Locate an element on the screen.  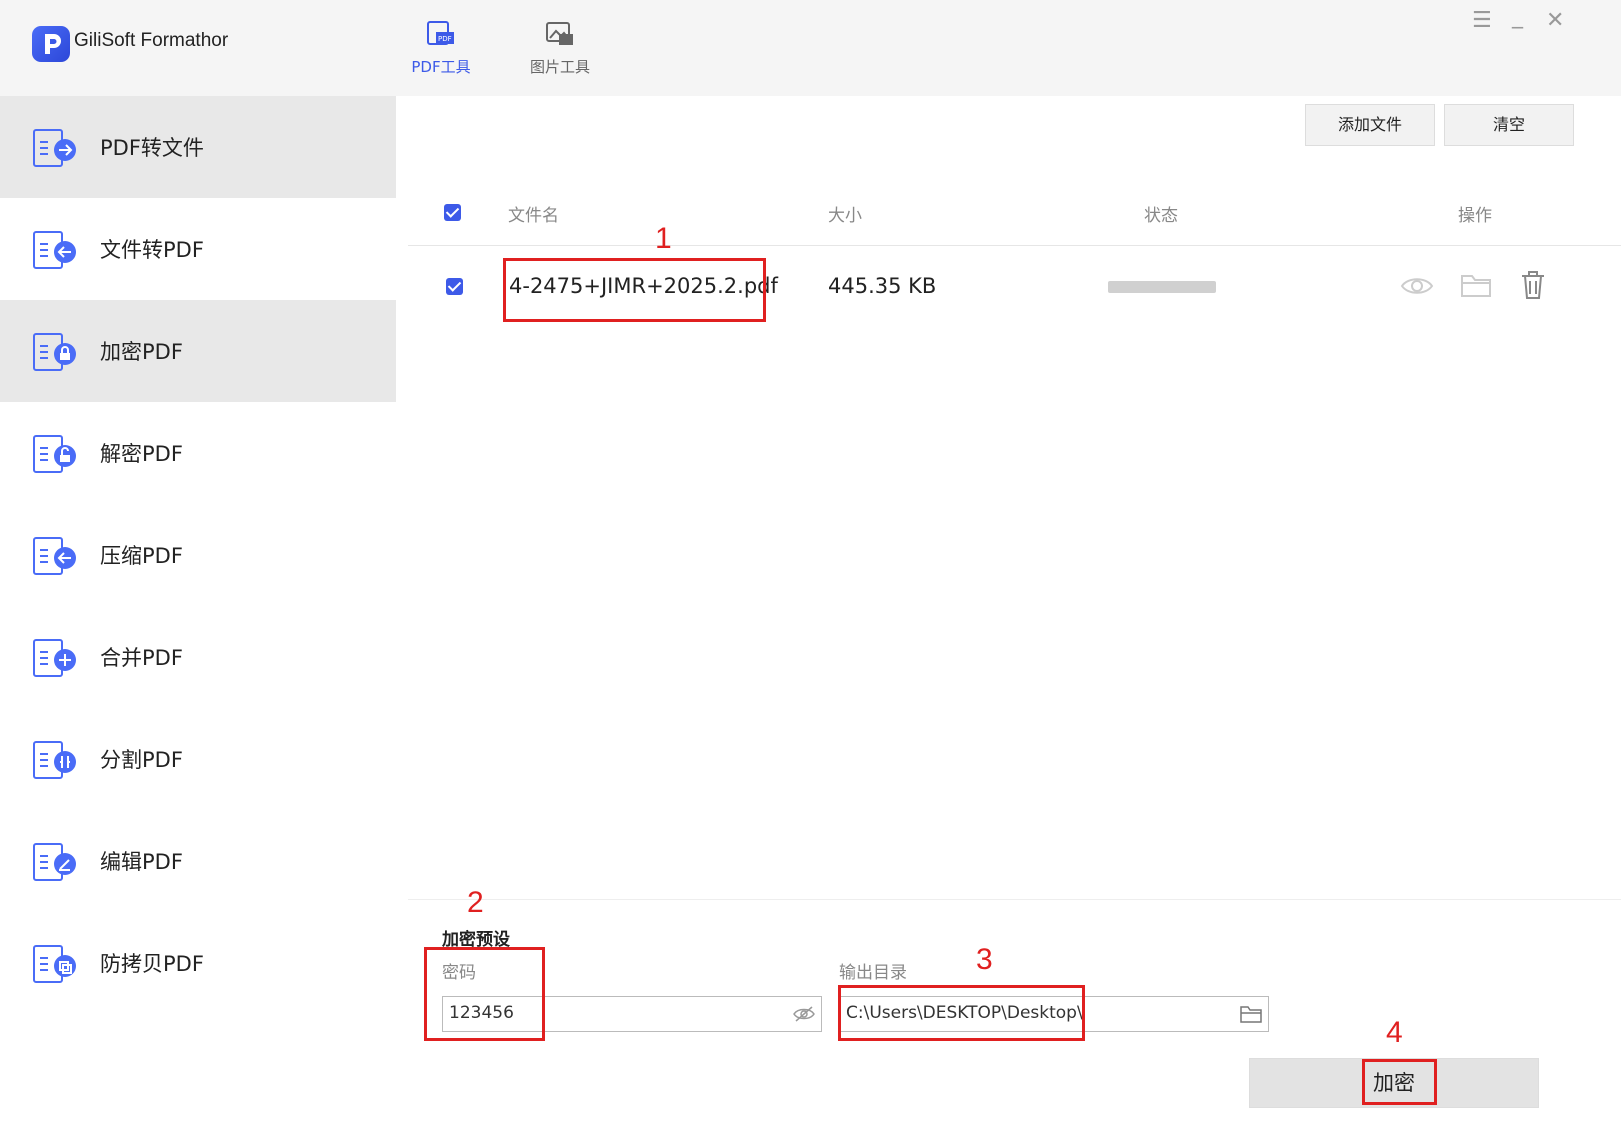
header-divider is located at coordinates (1014, 245).